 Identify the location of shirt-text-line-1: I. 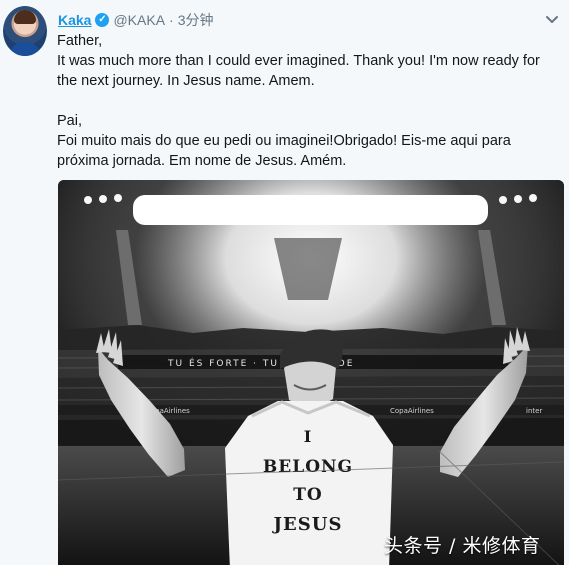
(308, 436).